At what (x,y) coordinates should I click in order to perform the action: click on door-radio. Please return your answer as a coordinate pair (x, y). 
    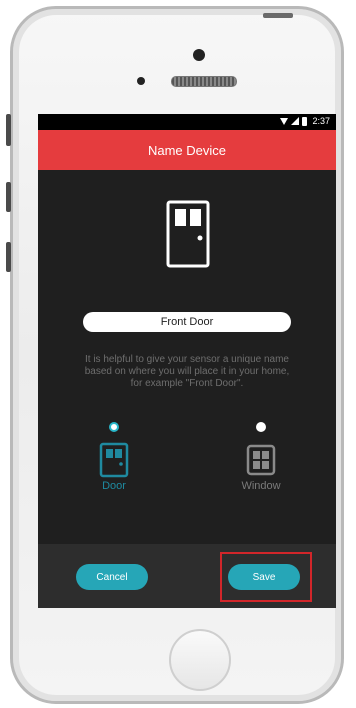
    Looking at the image, I should click on (114, 427).